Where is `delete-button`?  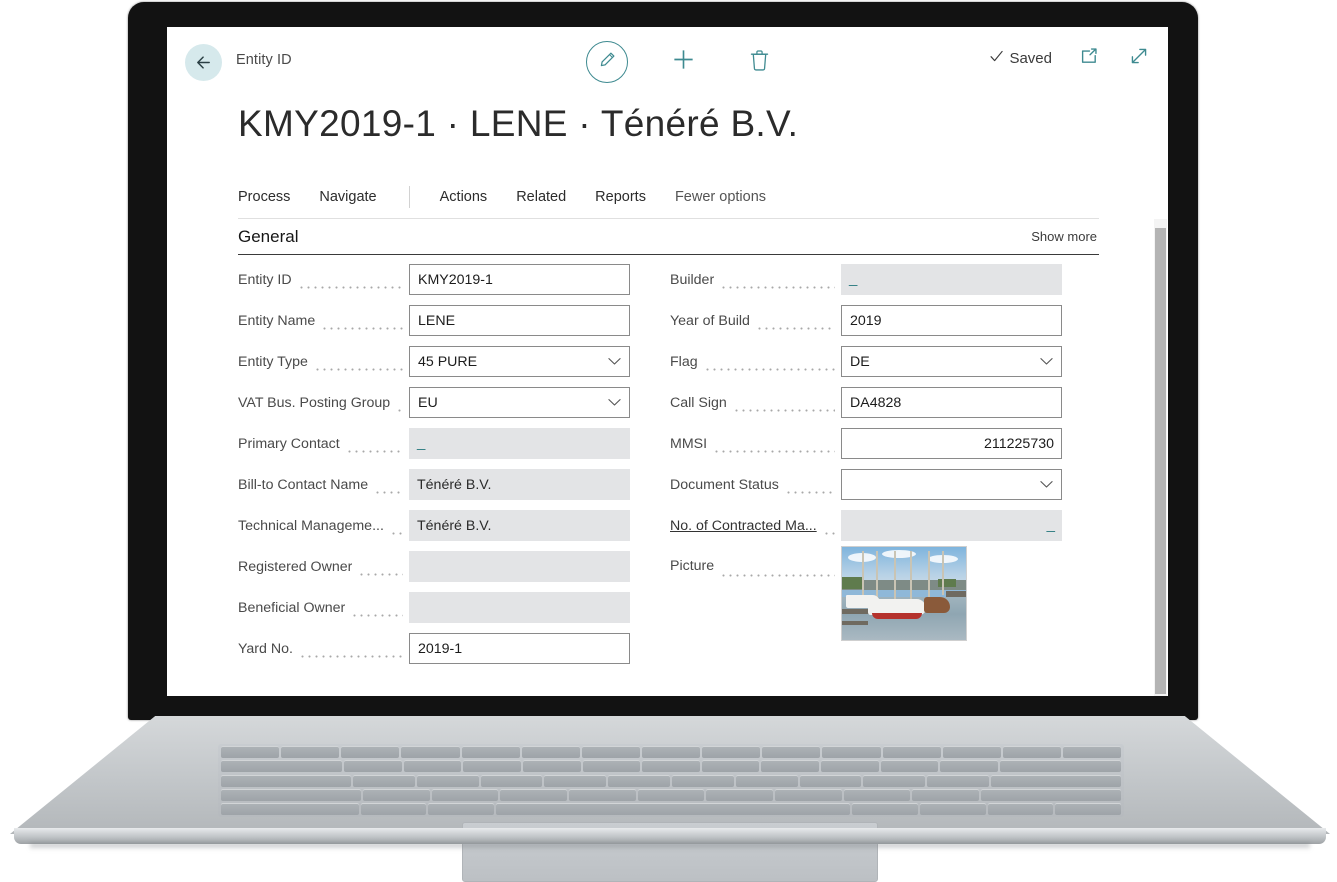 delete-button is located at coordinates (759, 62).